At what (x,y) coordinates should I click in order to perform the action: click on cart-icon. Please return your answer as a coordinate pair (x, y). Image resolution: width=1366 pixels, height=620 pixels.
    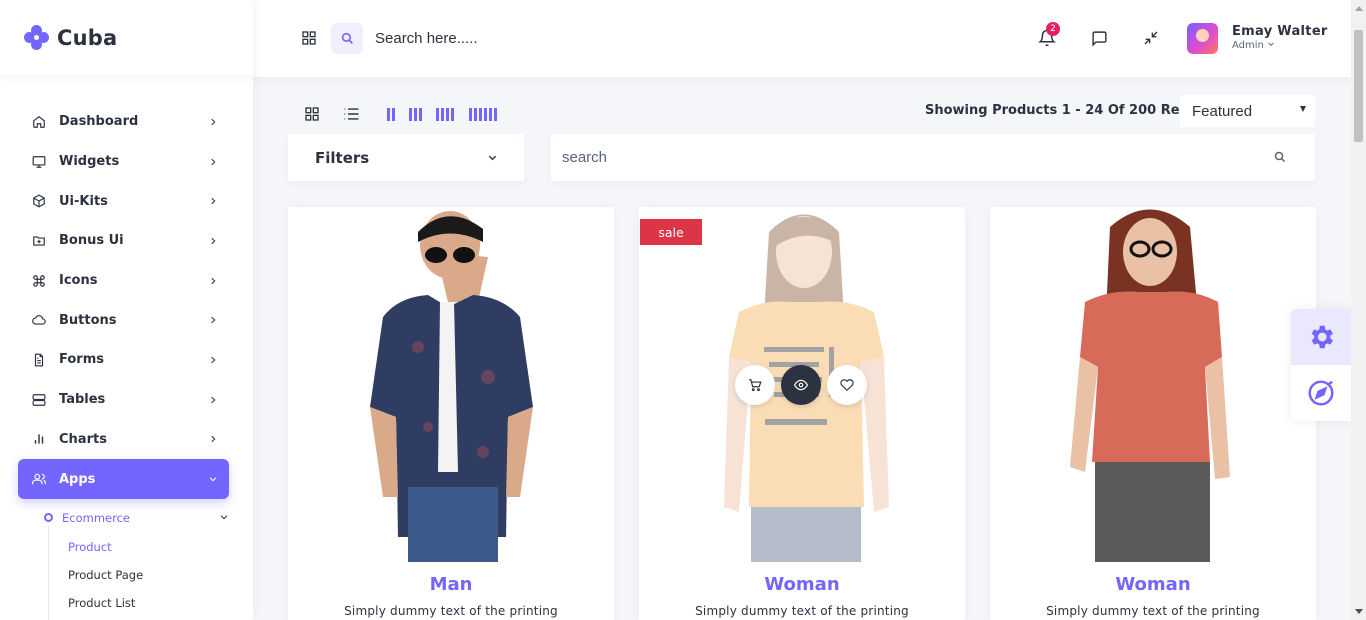
    Looking at the image, I should click on (755, 385).